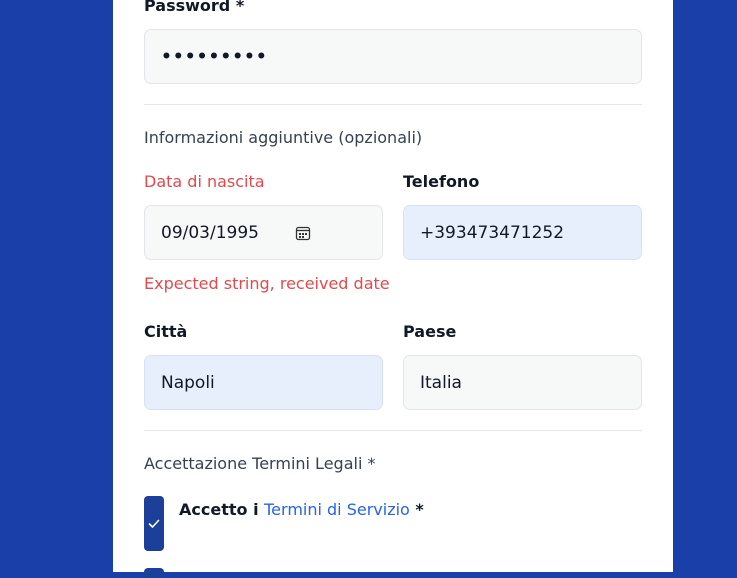 The image size is (737, 578). I want to click on legal-terms-title: Accettazione Termini Legali *, so click(260, 463).